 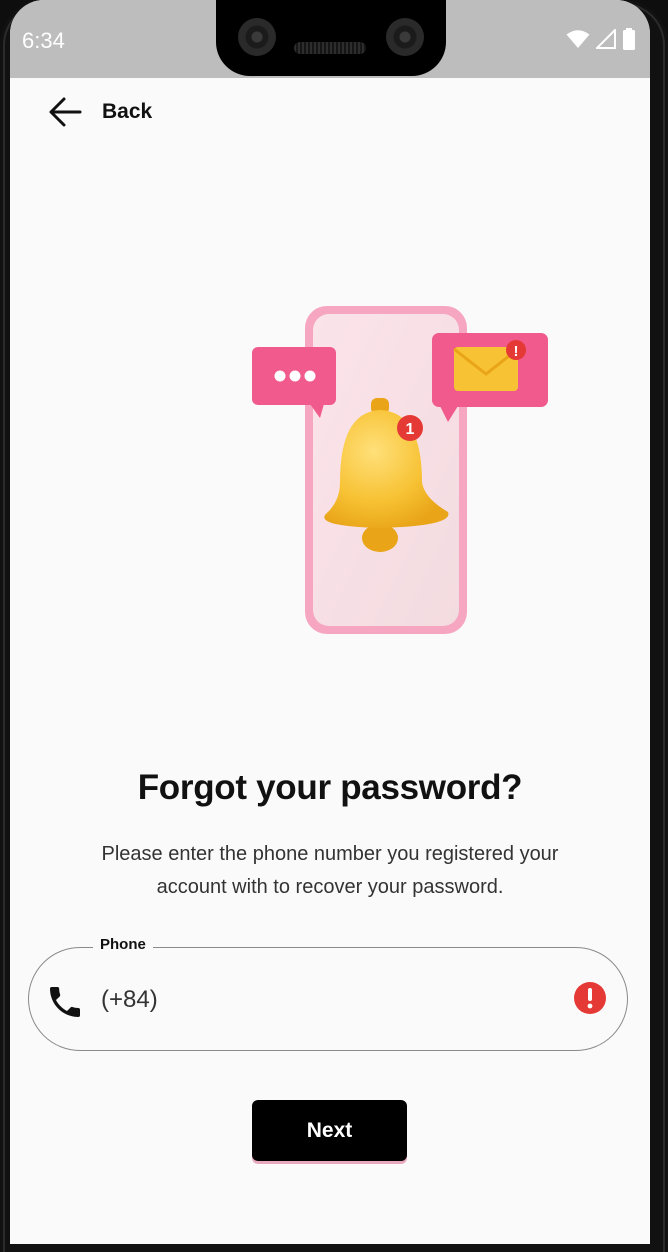 What do you see at coordinates (606, 39) in the screenshot?
I see `signal-icon` at bounding box center [606, 39].